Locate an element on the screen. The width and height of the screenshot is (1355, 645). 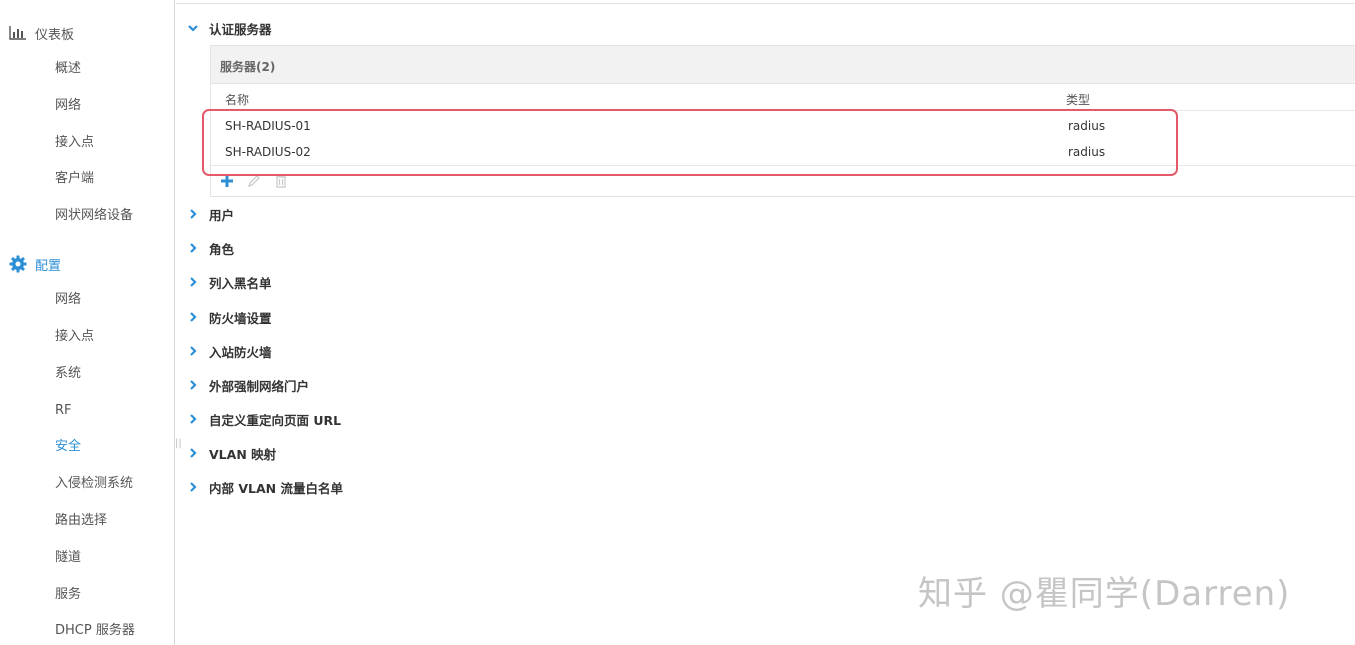
sidebar-item-config-access-points: 接入点 is located at coordinates (74, 337).